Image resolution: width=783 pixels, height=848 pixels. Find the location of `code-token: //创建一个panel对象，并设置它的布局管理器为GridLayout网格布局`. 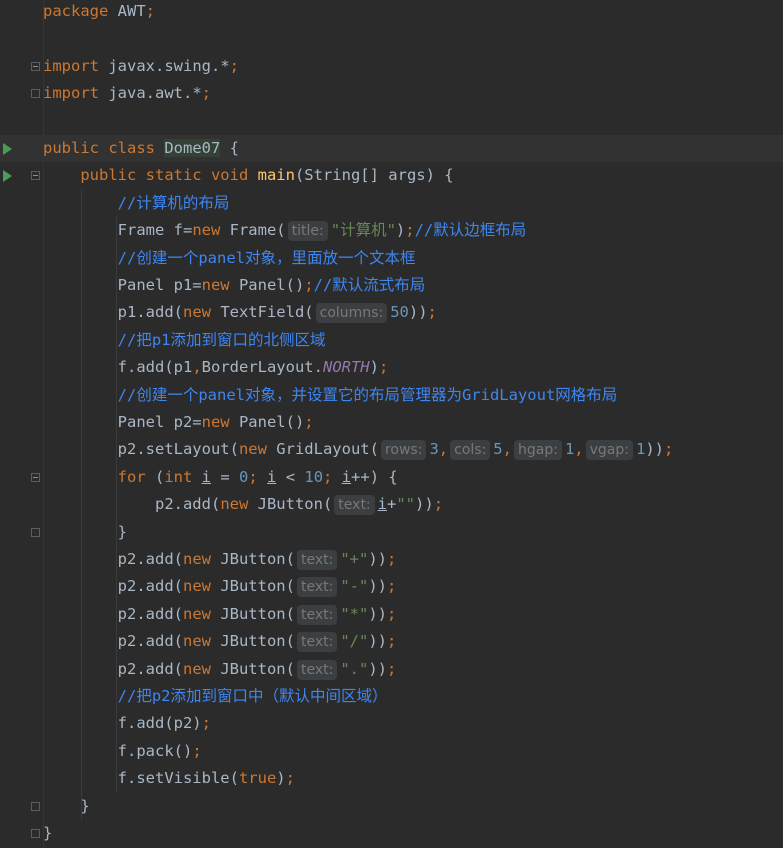

code-token: //创建一个panel对象，并设置它的布局管理器为GridLayout网格布局 is located at coordinates (367, 394).